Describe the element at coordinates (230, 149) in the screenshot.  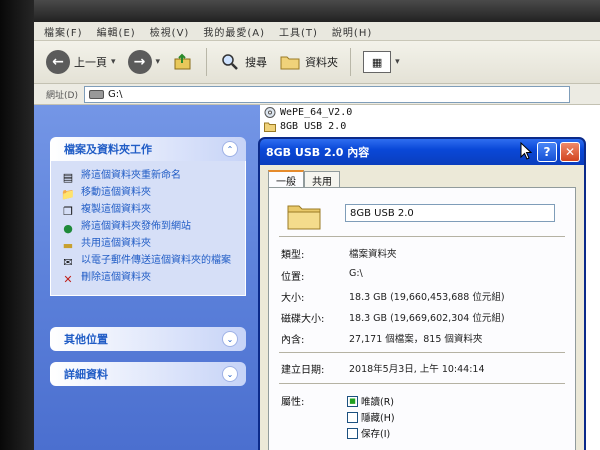
I see `collapse-icon: ⌃` at that location.